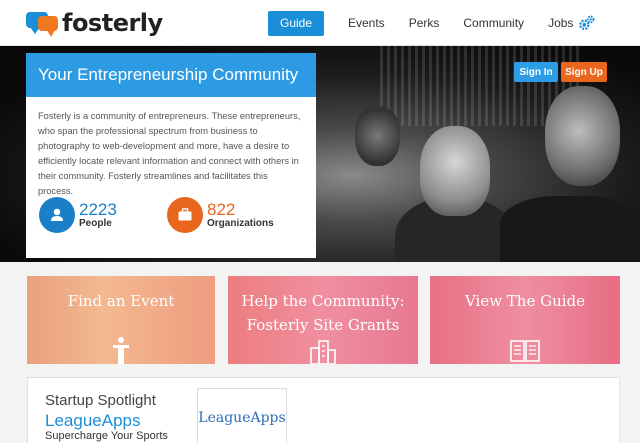 The width and height of the screenshot is (640, 443). I want to click on fosterly-logo: fosterly, so click(94, 23).